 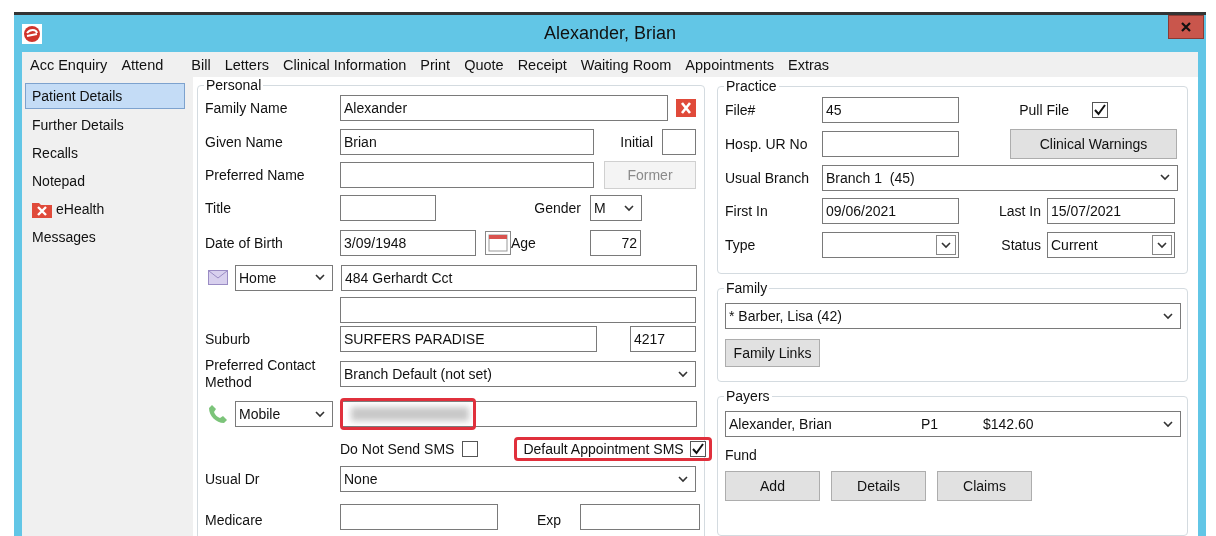 I want to click on last-in-field: 15/07/2021, so click(x=1111, y=210).